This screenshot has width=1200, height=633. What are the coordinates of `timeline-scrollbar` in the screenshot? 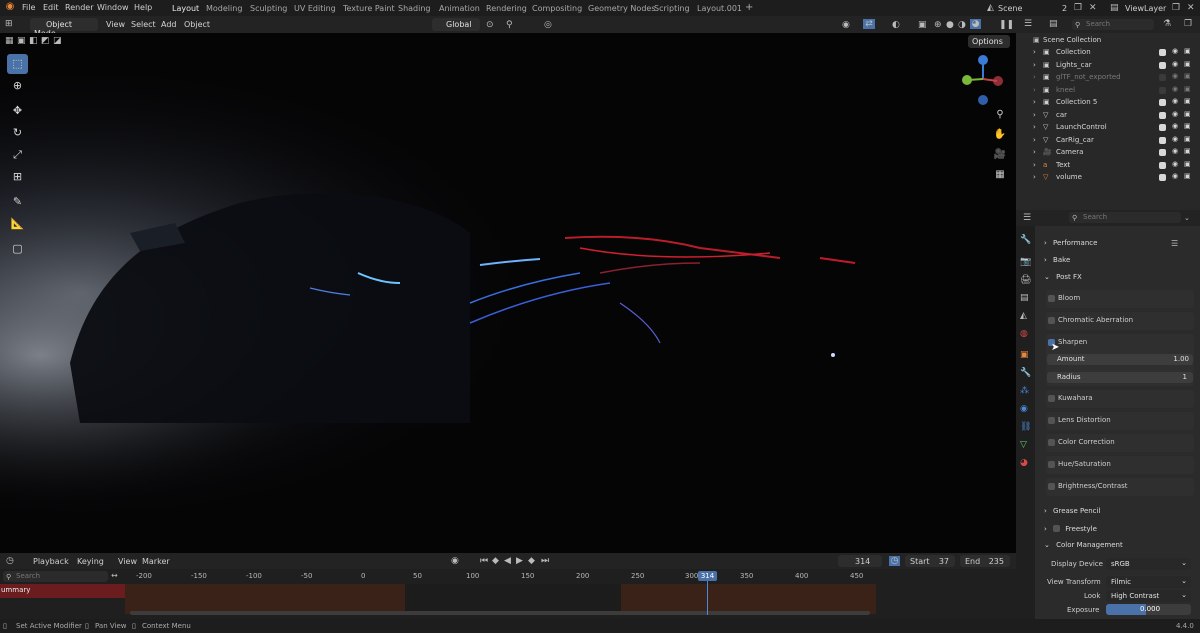 It's located at (500, 613).